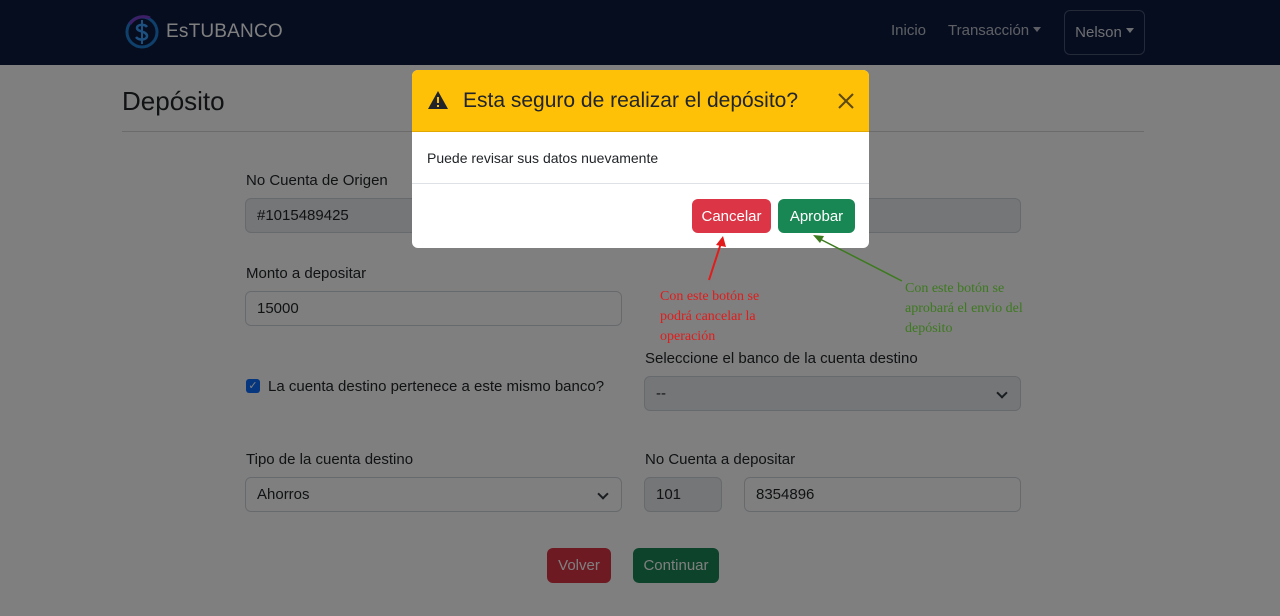 Image resolution: width=1280 pixels, height=616 pixels. I want to click on modal-header: Esta seguro de realizar el depósito?, so click(640, 101).